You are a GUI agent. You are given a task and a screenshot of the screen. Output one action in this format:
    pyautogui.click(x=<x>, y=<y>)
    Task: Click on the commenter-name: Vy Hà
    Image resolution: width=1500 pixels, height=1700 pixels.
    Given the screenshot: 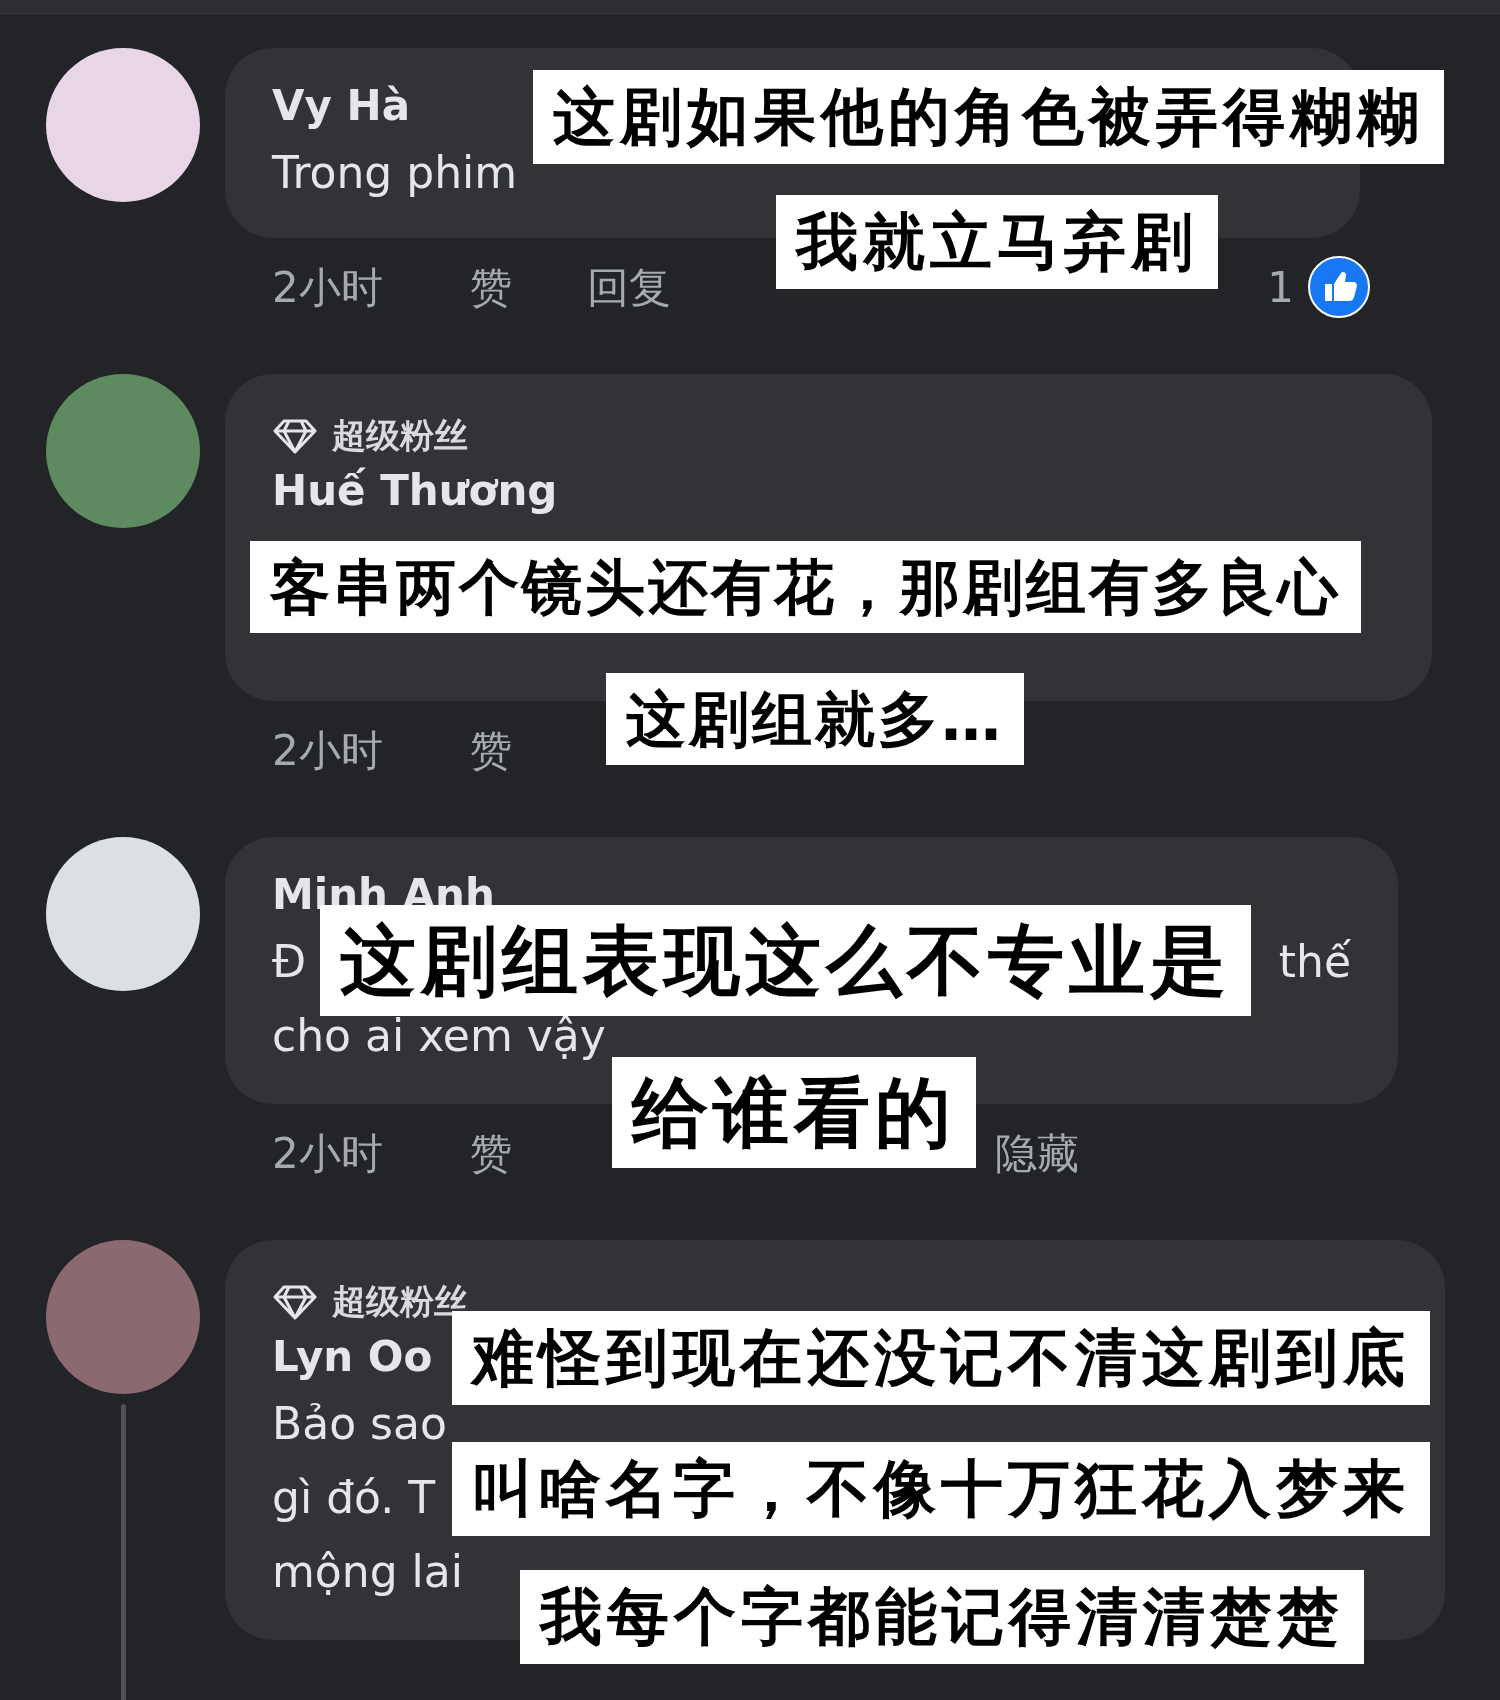 What is the action you would take?
    pyautogui.click(x=341, y=106)
    